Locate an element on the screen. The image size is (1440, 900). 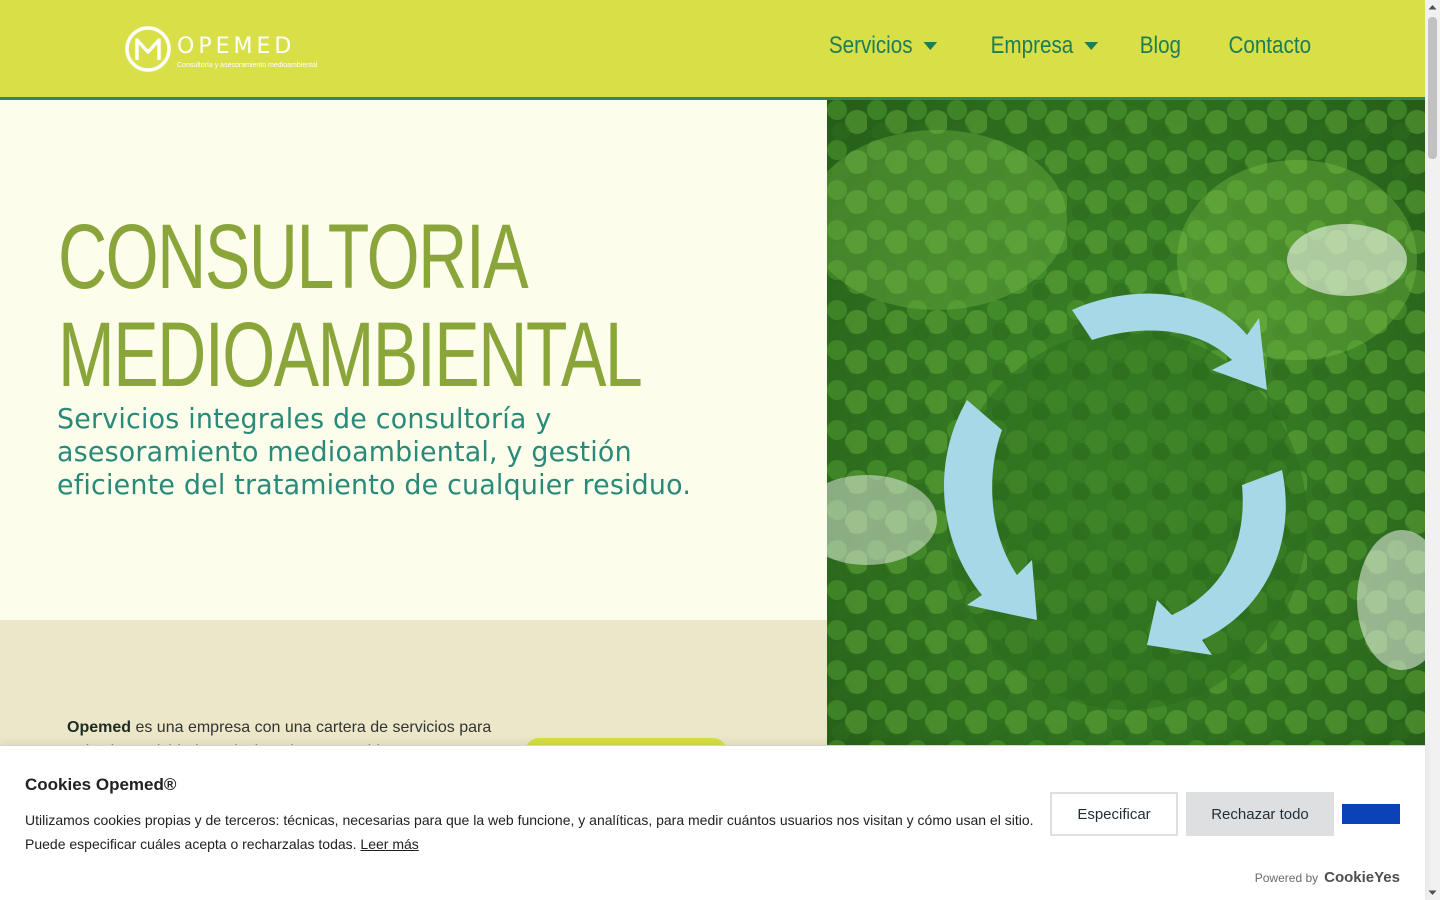
intro-brand: Opemed is located at coordinates (99, 727).